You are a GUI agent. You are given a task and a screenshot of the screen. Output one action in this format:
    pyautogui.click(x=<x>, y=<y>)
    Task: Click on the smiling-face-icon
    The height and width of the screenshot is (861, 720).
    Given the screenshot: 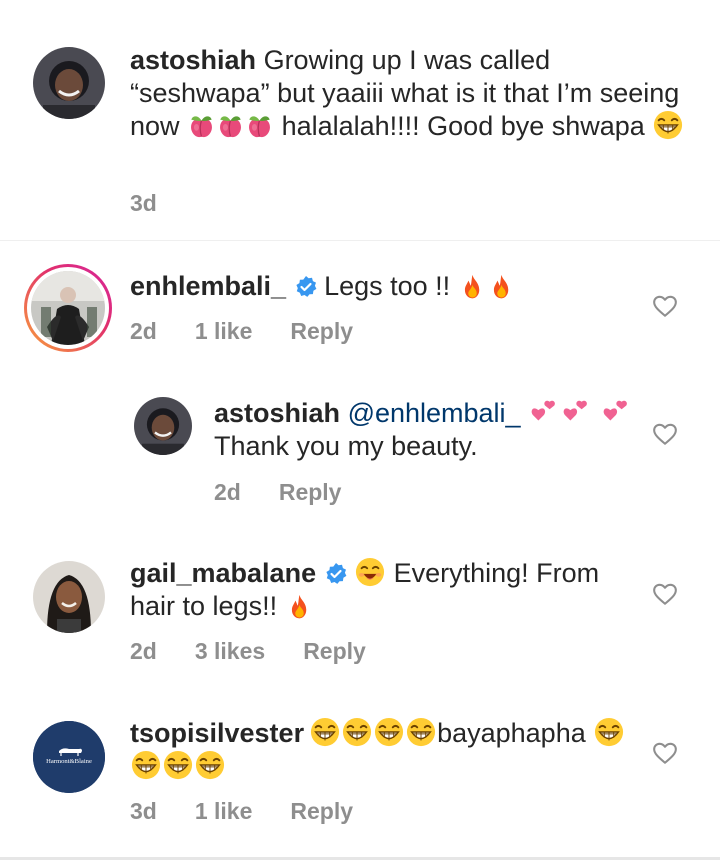 What is the action you would take?
    pyautogui.click(x=370, y=572)
    